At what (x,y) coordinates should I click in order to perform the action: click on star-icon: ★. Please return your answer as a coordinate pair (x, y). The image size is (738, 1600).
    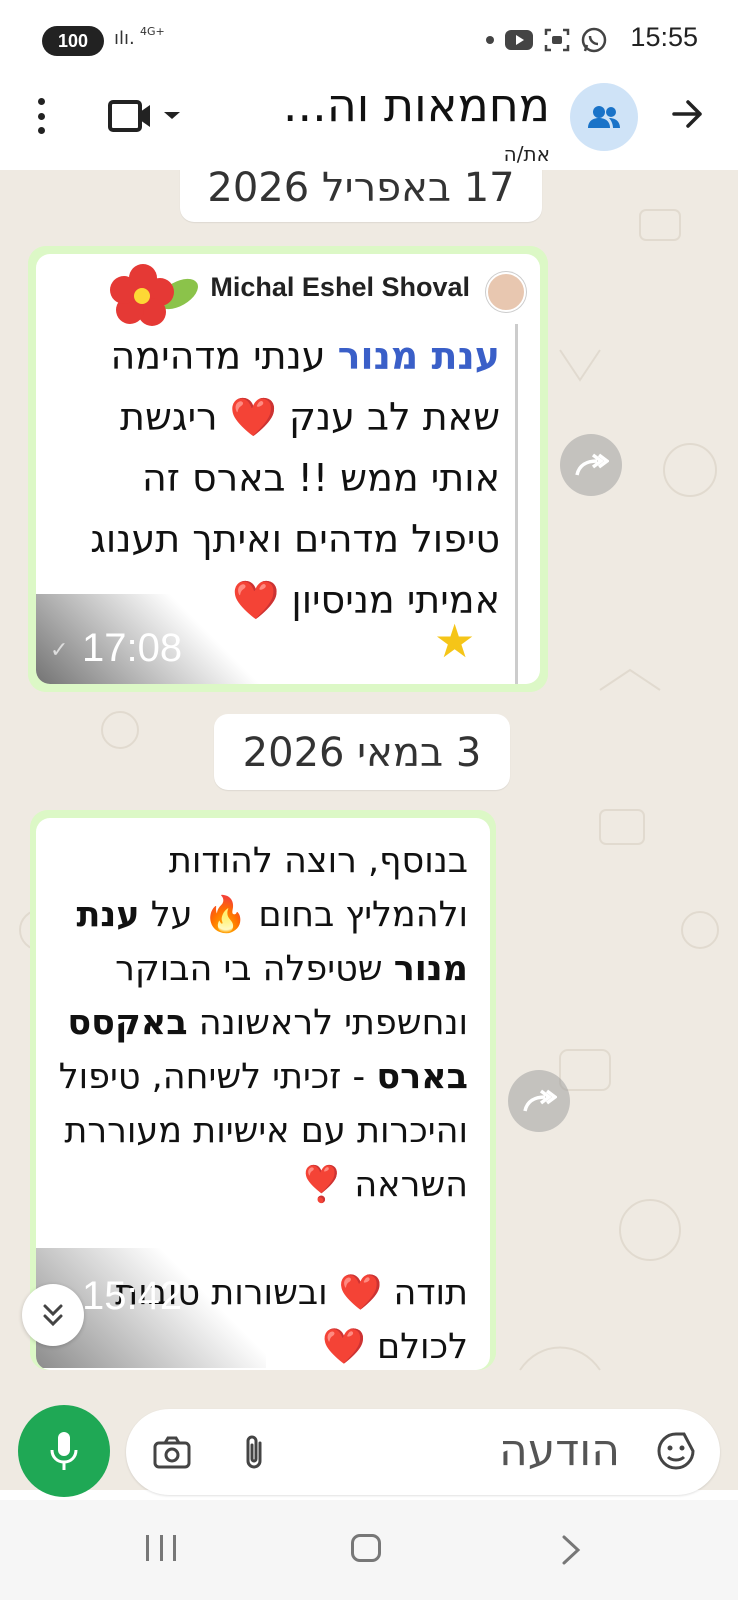
    Looking at the image, I should click on (455, 641).